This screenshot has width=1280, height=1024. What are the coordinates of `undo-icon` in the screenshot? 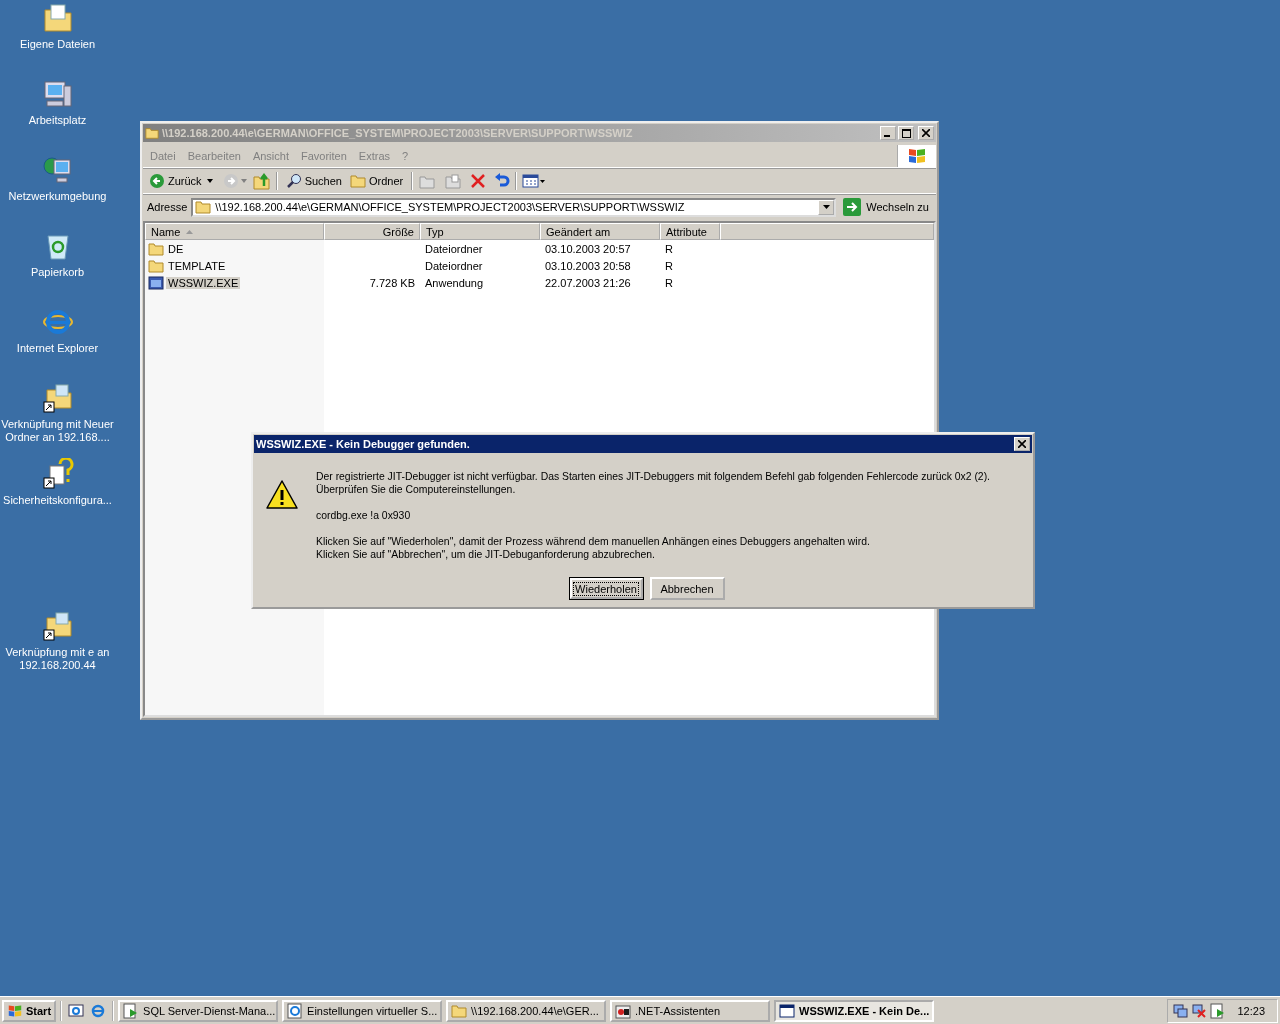 It's located at (502, 181).